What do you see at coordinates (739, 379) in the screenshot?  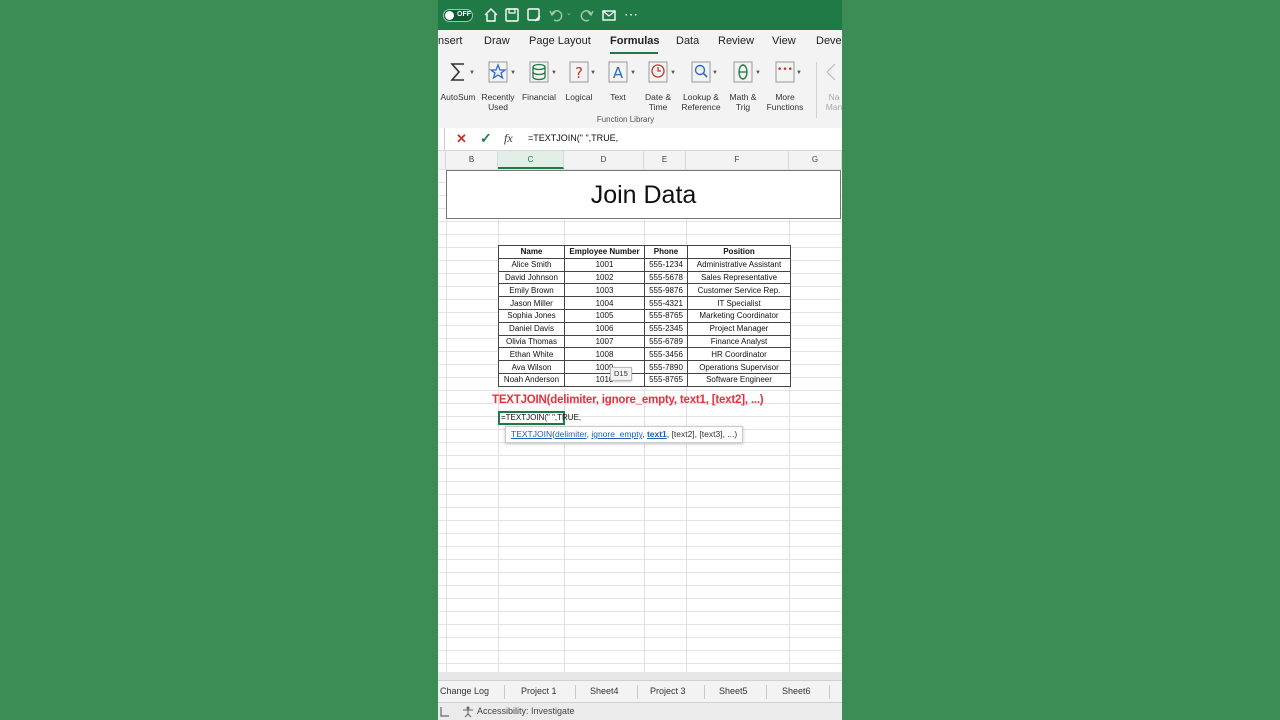 I see `row-position-cell: Software Engineer` at bounding box center [739, 379].